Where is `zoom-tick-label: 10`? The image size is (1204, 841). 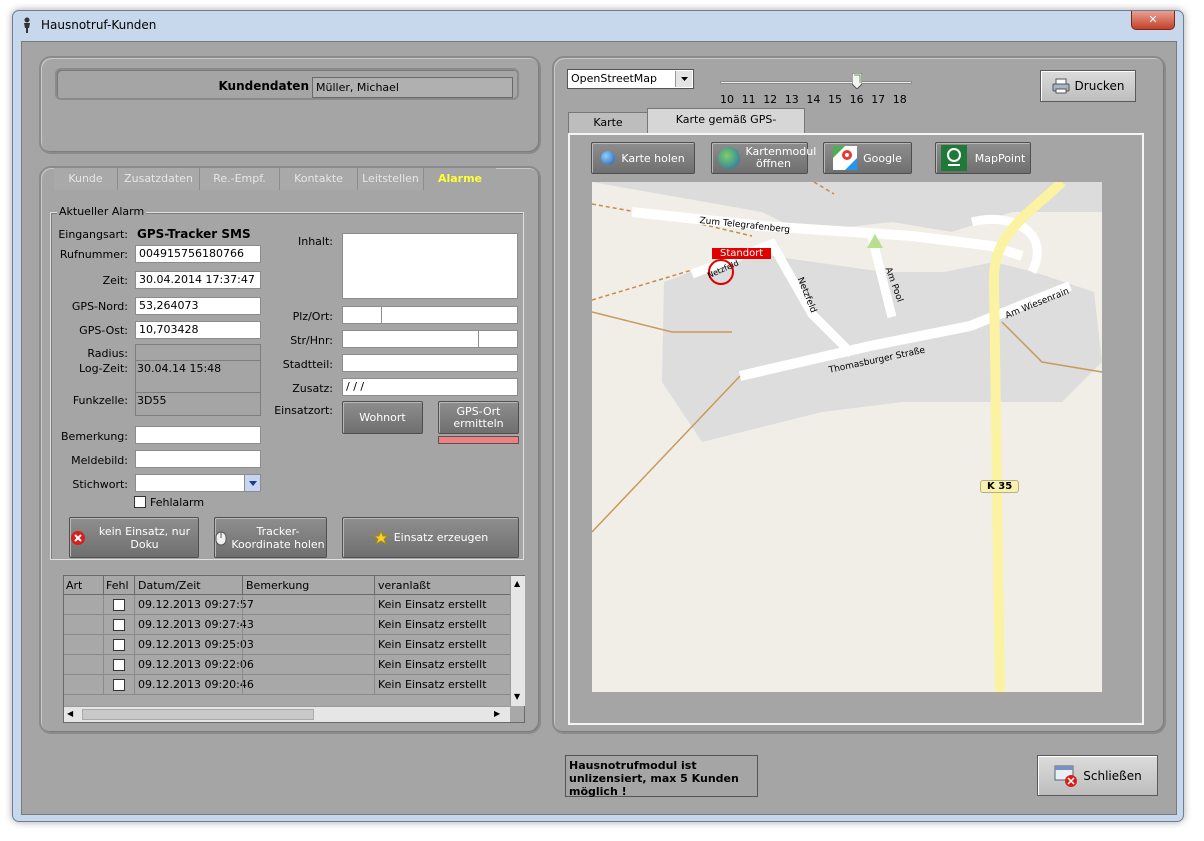 zoom-tick-label: 10 is located at coordinates (727, 99).